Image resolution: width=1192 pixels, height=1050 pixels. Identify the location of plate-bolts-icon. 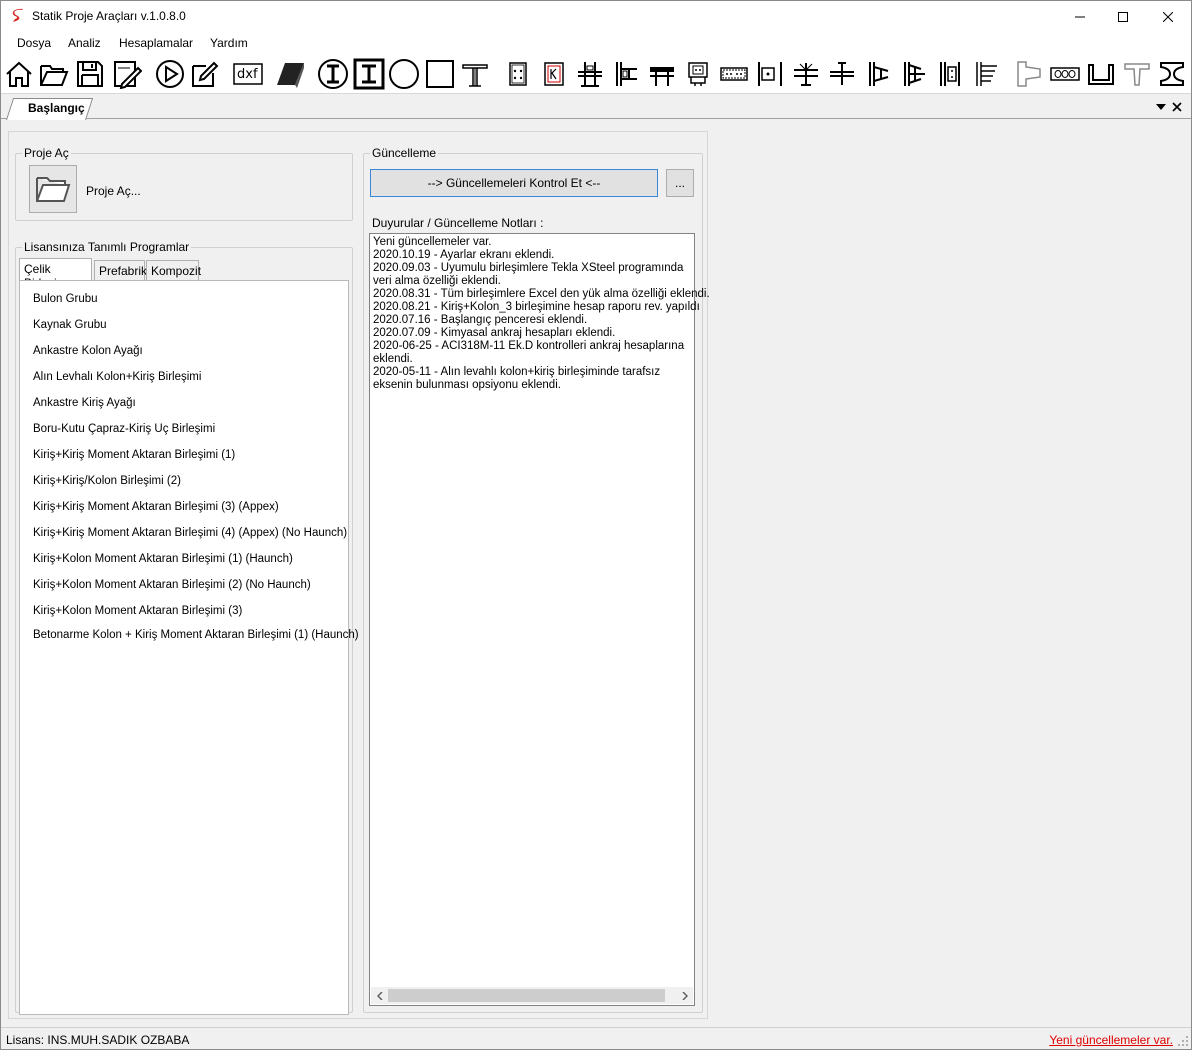
(518, 74).